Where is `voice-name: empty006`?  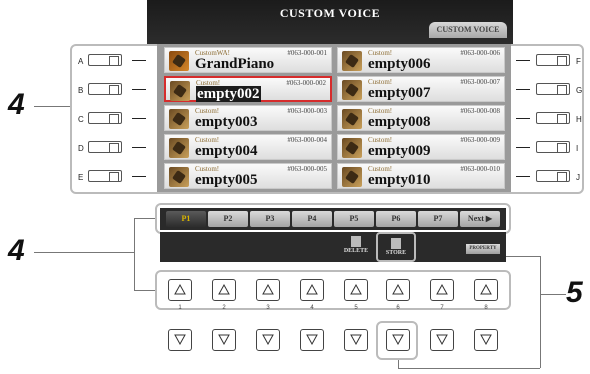 voice-name: empty006 is located at coordinates (399, 64).